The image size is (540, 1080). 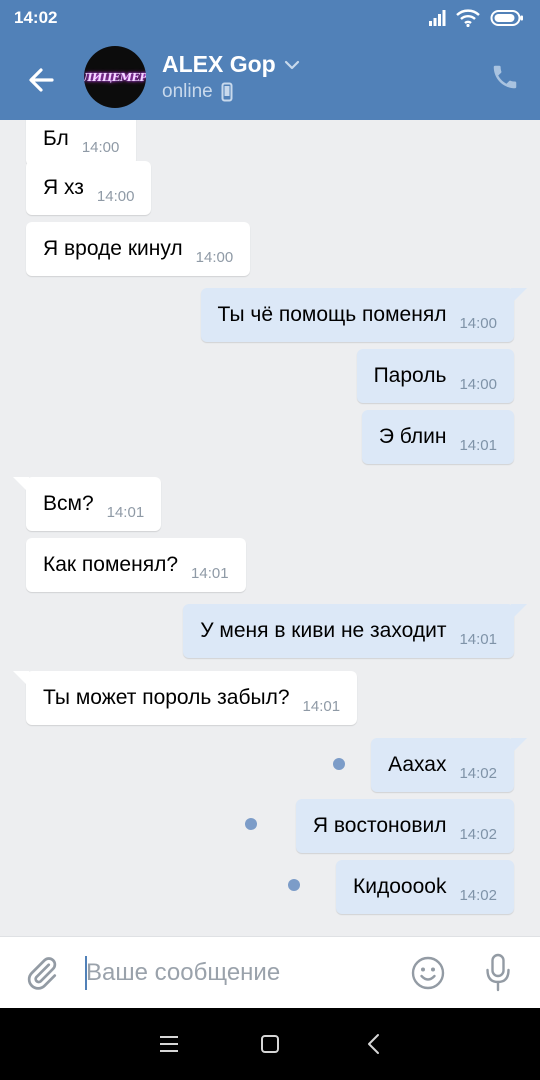 I want to click on call-button, so click(x=505, y=77).